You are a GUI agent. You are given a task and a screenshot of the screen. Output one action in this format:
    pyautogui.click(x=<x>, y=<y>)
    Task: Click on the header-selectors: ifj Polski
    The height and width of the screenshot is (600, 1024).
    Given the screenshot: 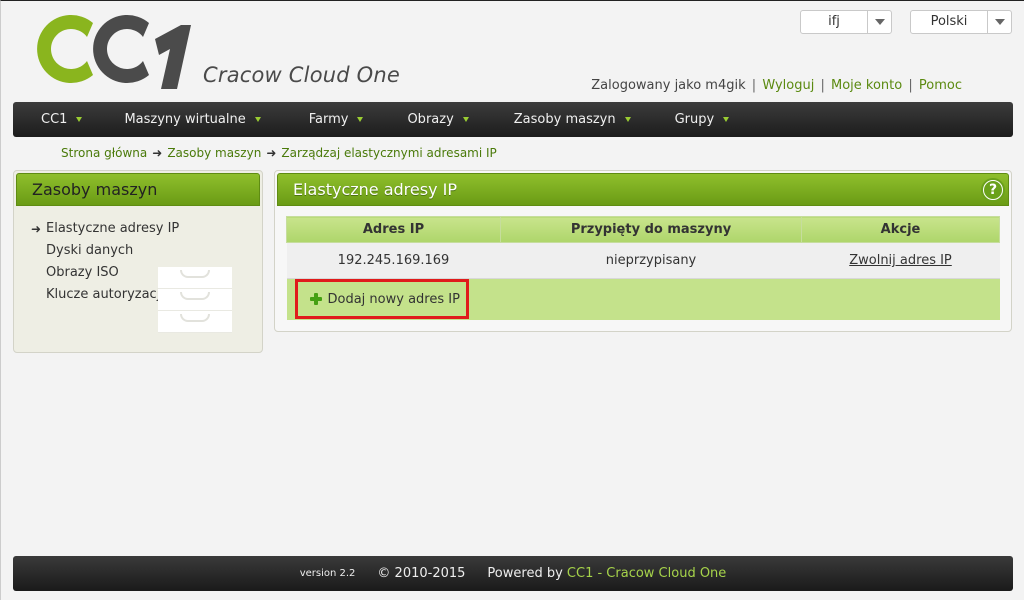 What is the action you would take?
    pyautogui.click(x=906, y=22)
    